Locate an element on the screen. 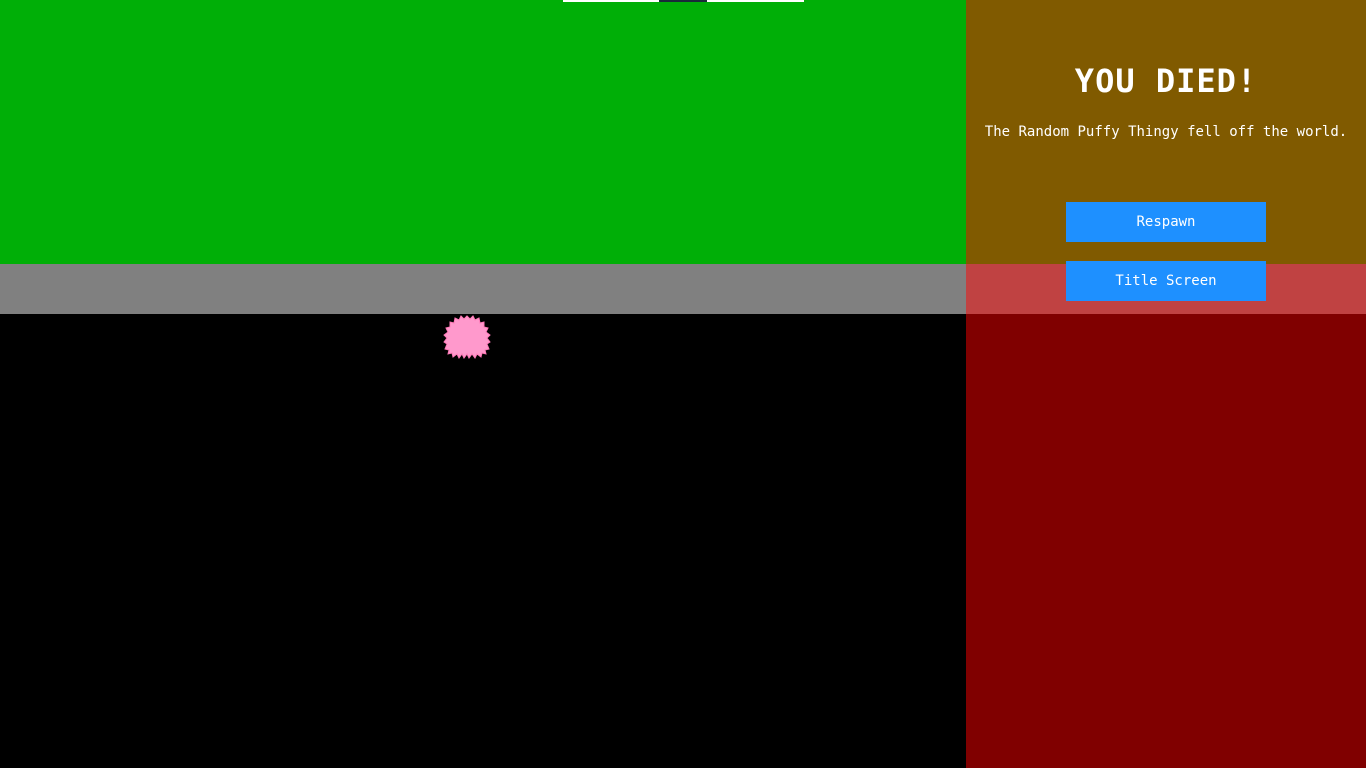  puffy-creature-icon is located at coordinates (467, 337).